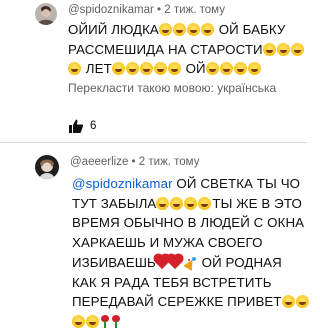 This screenshot has height=332, width=320. I want to click on comment-meta: @spidoznikamar • 2 тиж. тому, so click(146, 10).